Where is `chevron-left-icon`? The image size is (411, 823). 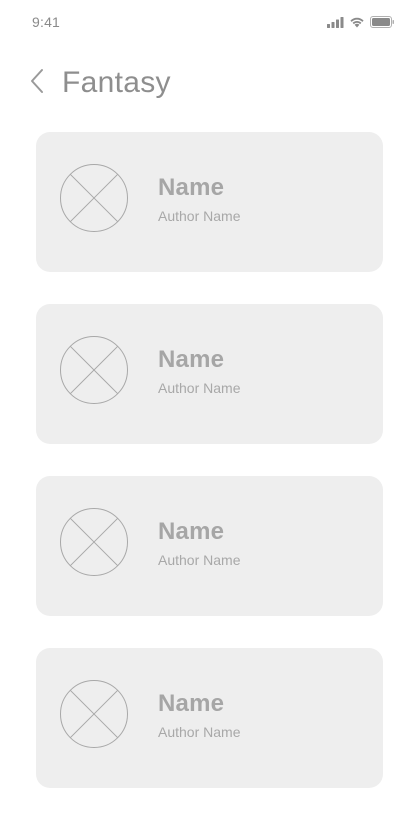
chevron-left-icon is located at coordinates (37, 83).